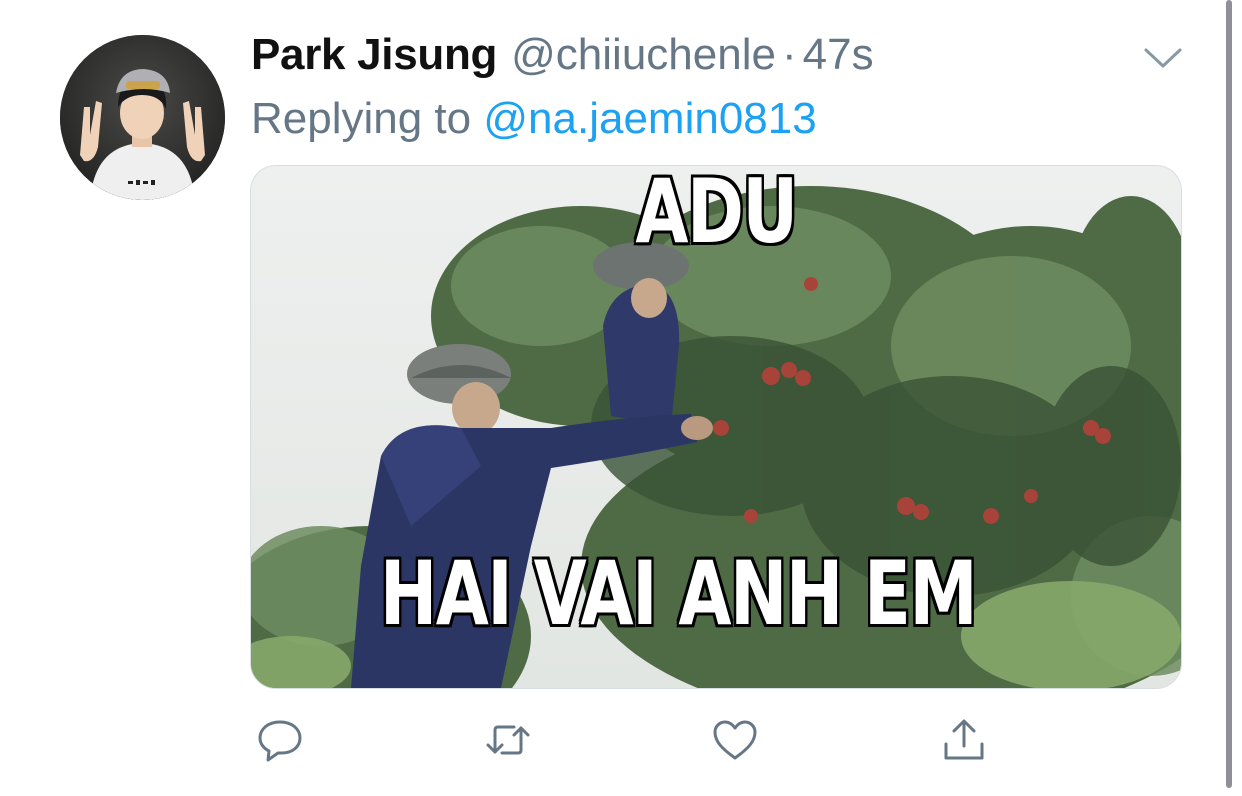 Image resolution: width=1242 pixels, height=796 pixels. What do you see at coordinates (649, 118) in the screenshot?
I see `reply-mention-link: @na.jaemin0813` at bounding box center [649, 118].